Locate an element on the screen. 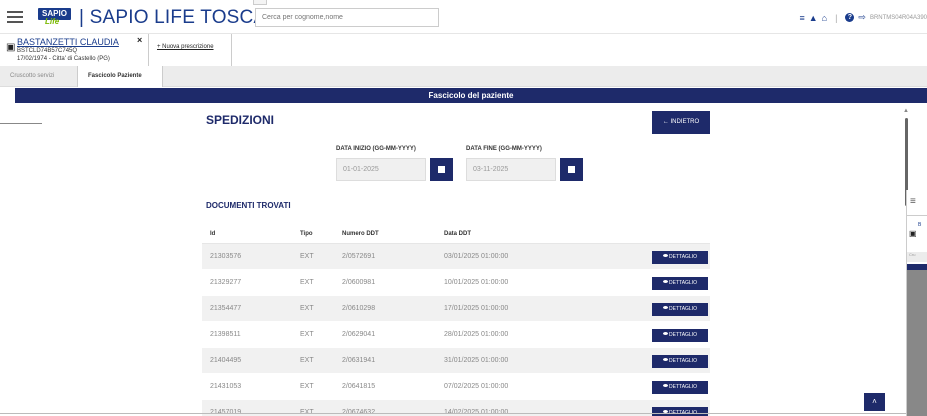 The height and width of the screenshot is (416, 927). cell-numero-ddt: 2/0610298 is located at coordinates (359, 308).